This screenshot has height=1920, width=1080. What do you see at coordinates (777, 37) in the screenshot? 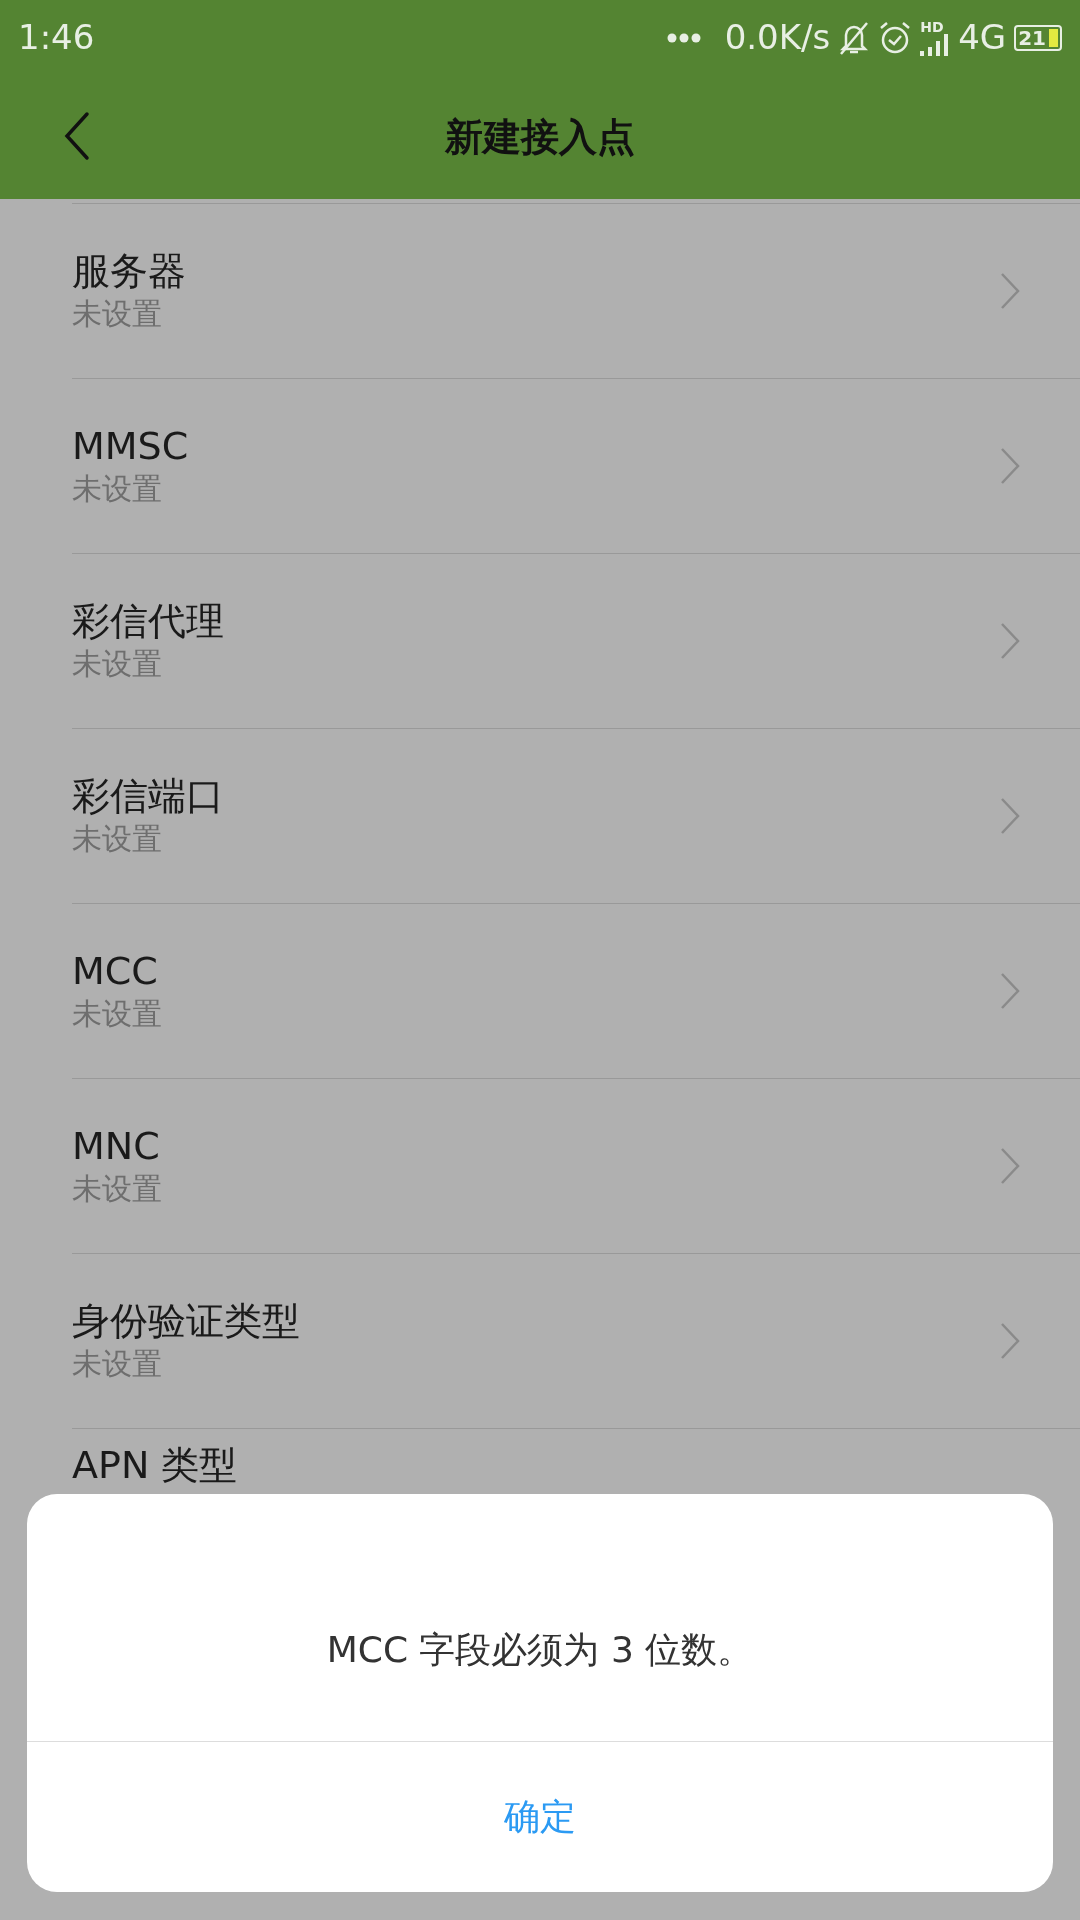
I see `network-speed: 0.0K/s` at bounding box center [777, 37].